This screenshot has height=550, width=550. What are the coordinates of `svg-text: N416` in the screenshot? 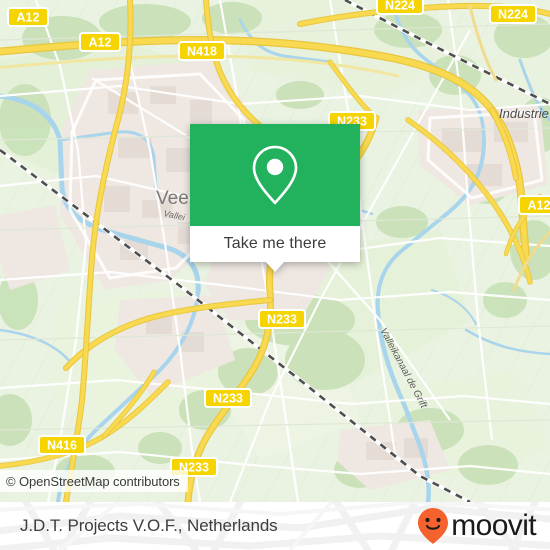 It's located at (62, 446).